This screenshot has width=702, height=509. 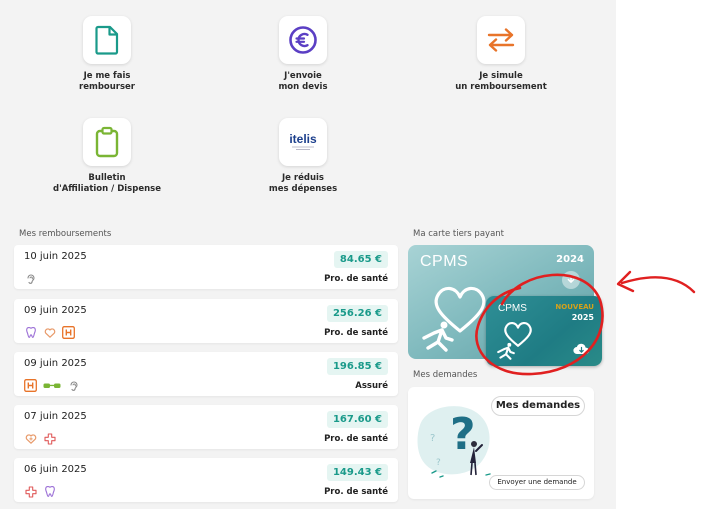 I want to click on action-simulate: Je simule un remboursement, so click(x=501, y=54).